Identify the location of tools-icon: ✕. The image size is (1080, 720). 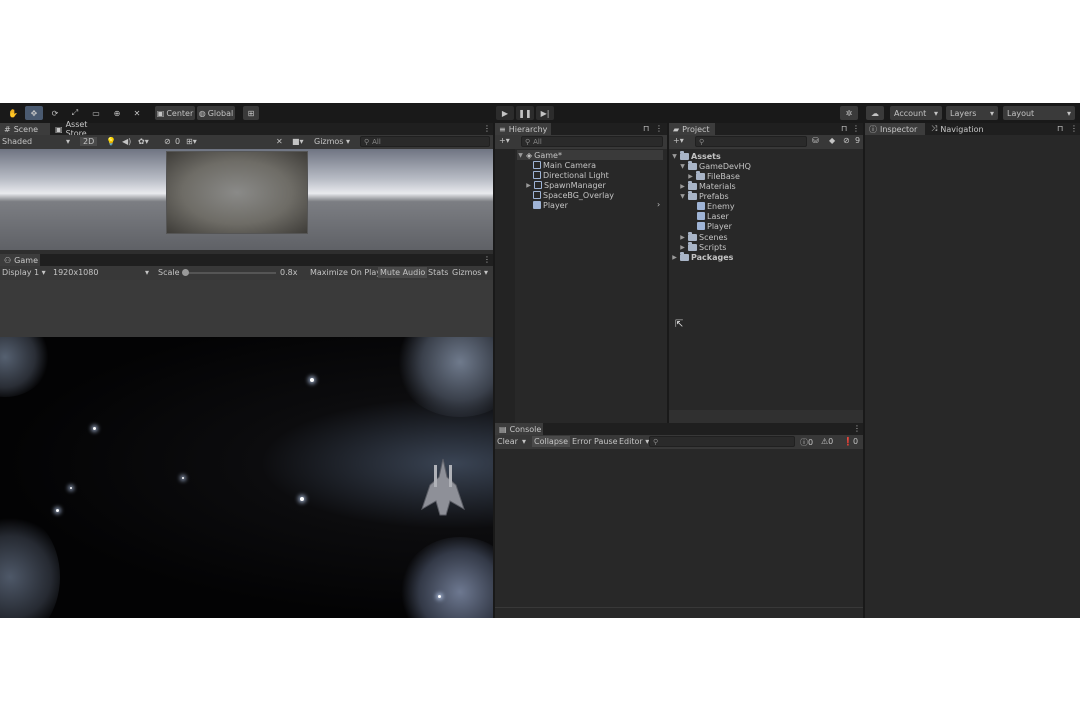
(279, 141).